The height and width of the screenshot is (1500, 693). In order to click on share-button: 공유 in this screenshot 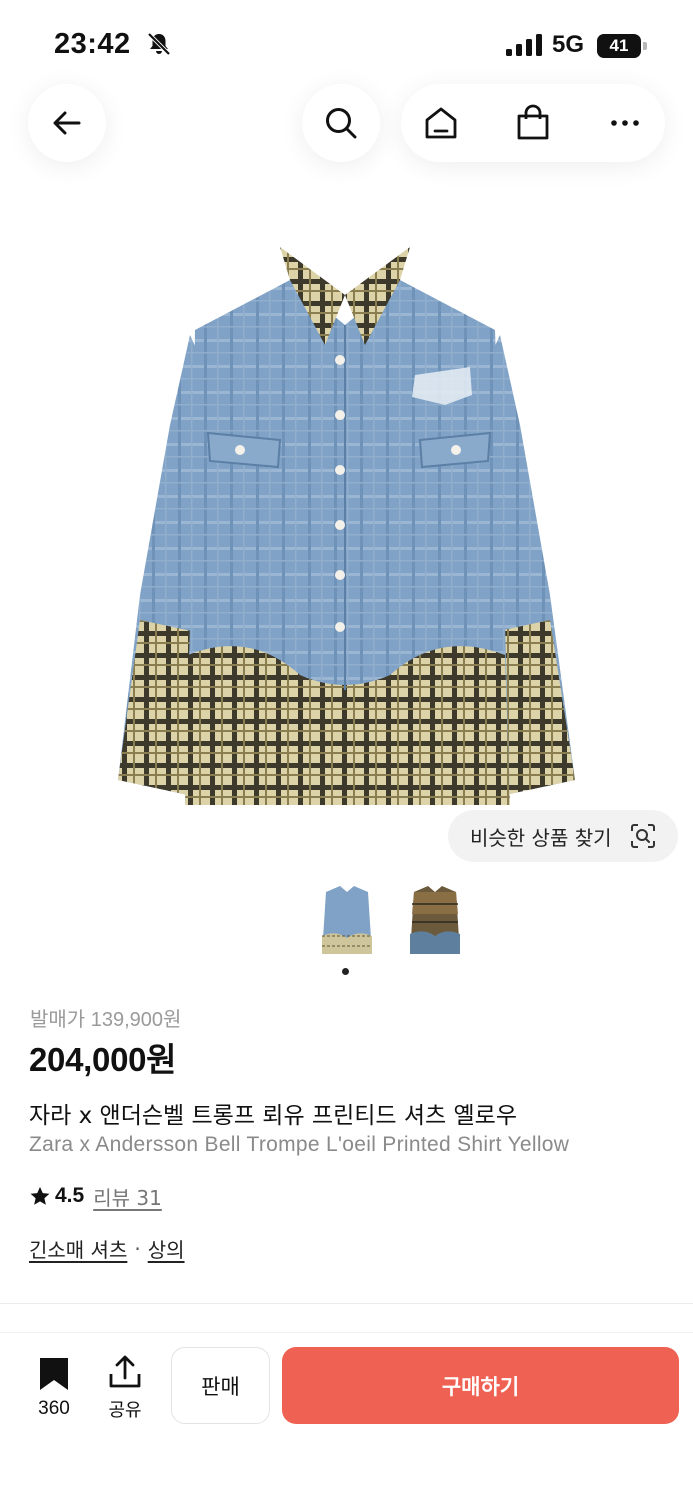, I will do `click(125, 1388)`.